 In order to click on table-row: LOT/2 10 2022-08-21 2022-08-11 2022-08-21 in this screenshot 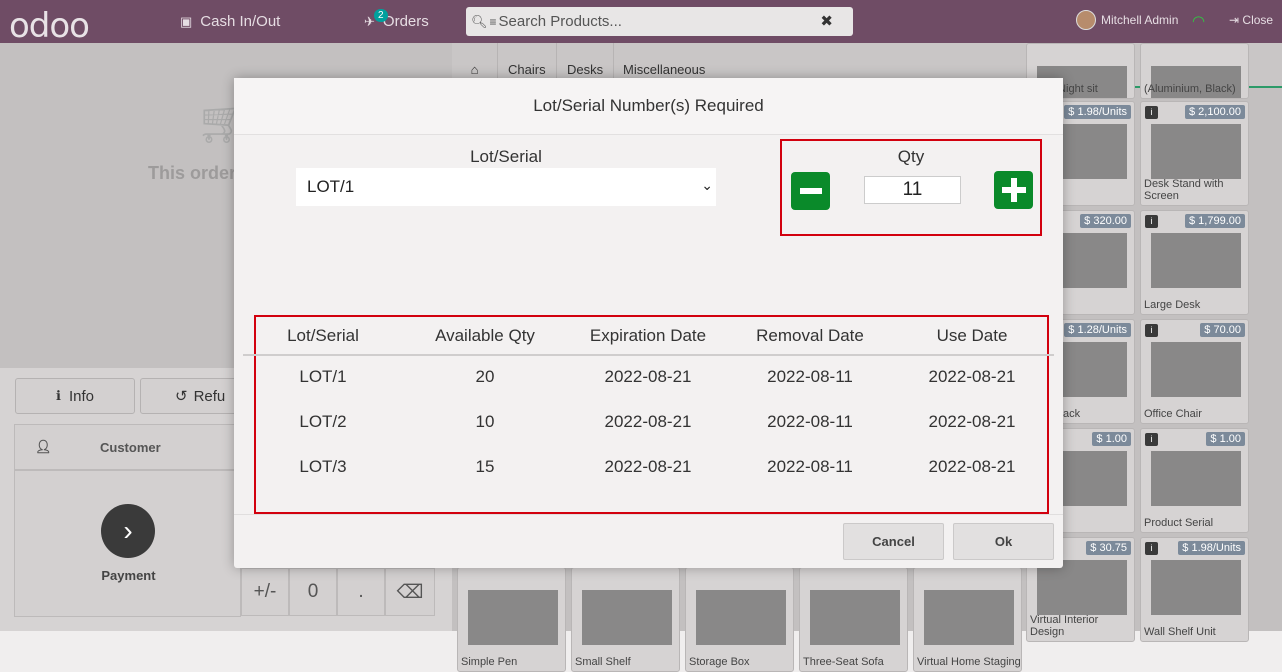, I will do `click(648, 424)`.